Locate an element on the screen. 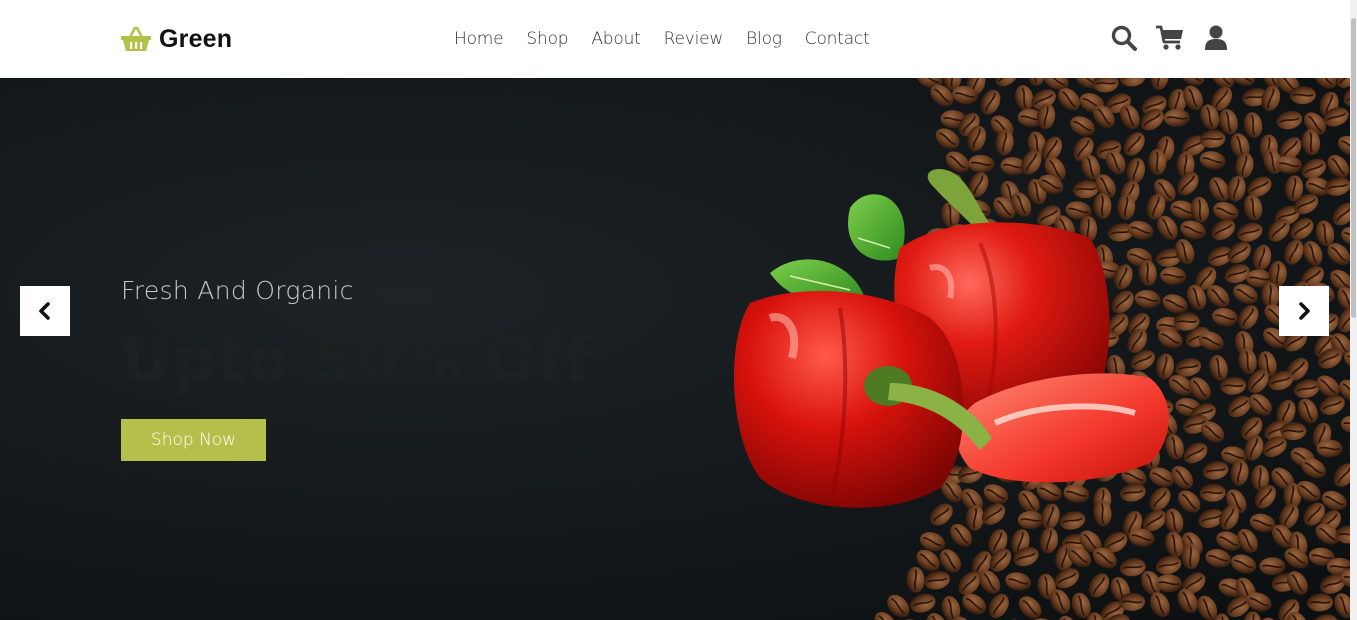 The height and width of the screenshot is (620, 1357). slider-prev-button is located at coordinates (45, 311).